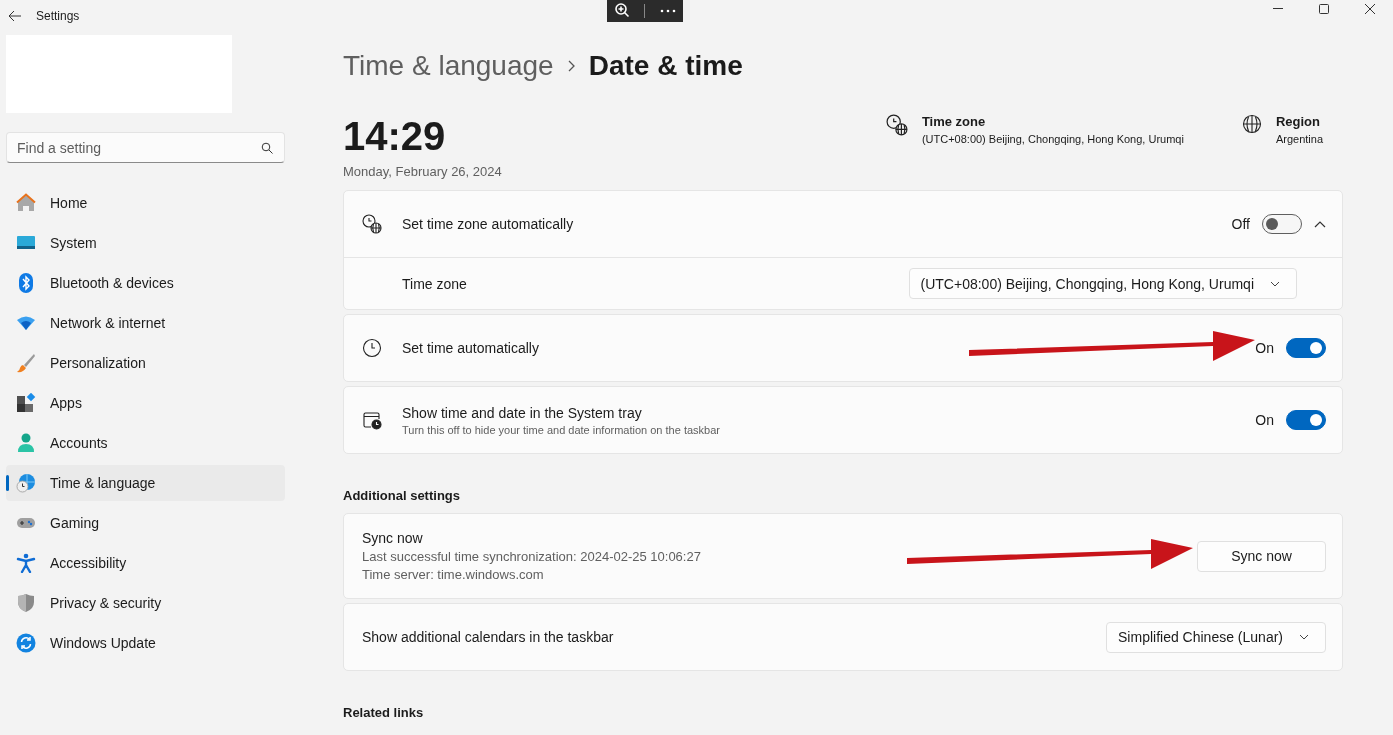  Describe the element at coordinates (145, 563) in the screenshot. I see `sidebar-item: Accessibility` at that location.